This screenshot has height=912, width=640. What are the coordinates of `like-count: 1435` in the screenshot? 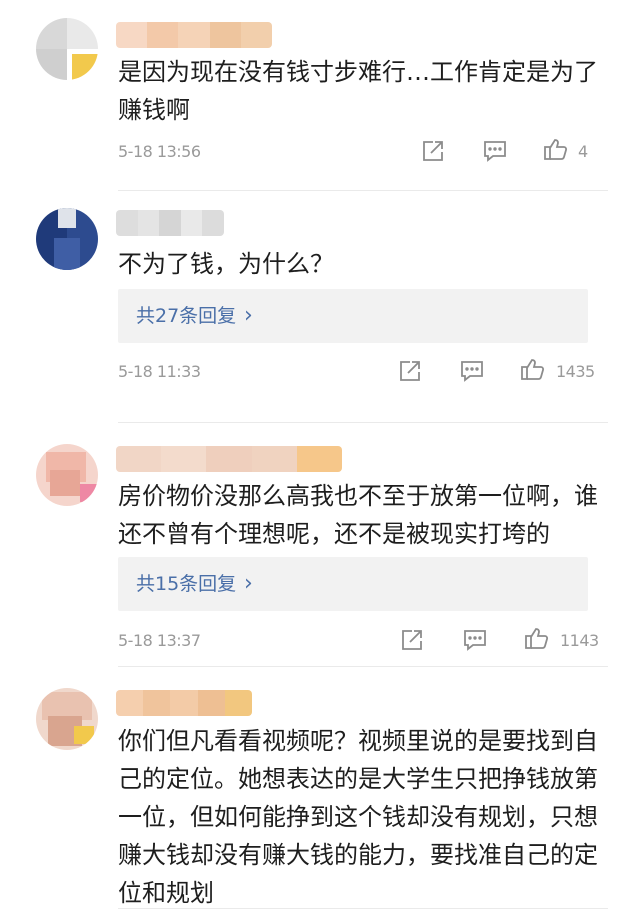 It's located at (575, 371).